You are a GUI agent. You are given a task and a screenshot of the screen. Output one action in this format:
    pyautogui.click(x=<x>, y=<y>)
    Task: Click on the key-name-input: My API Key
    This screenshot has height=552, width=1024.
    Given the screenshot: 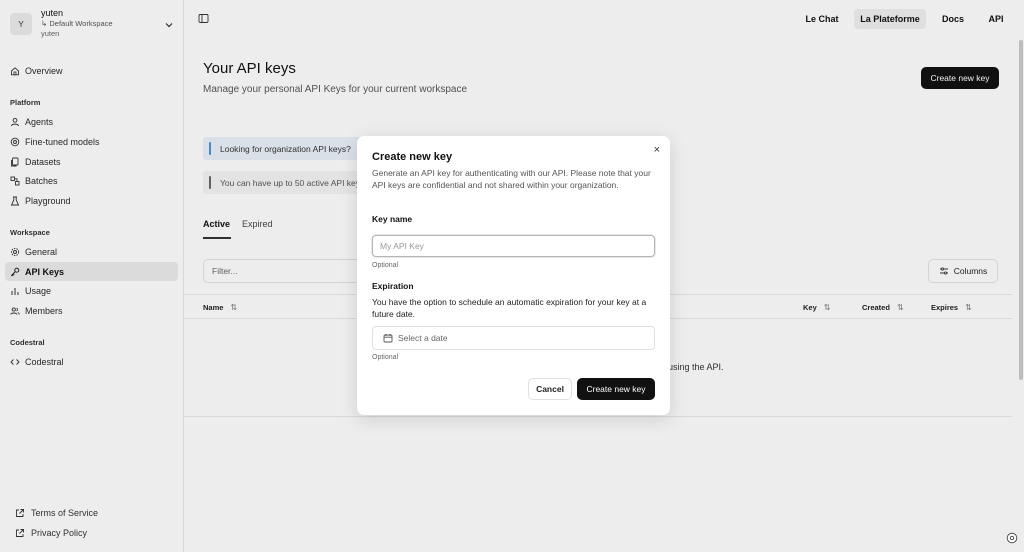 What is the action you would take?
    pyautogui.click(x=513, y=246)
    